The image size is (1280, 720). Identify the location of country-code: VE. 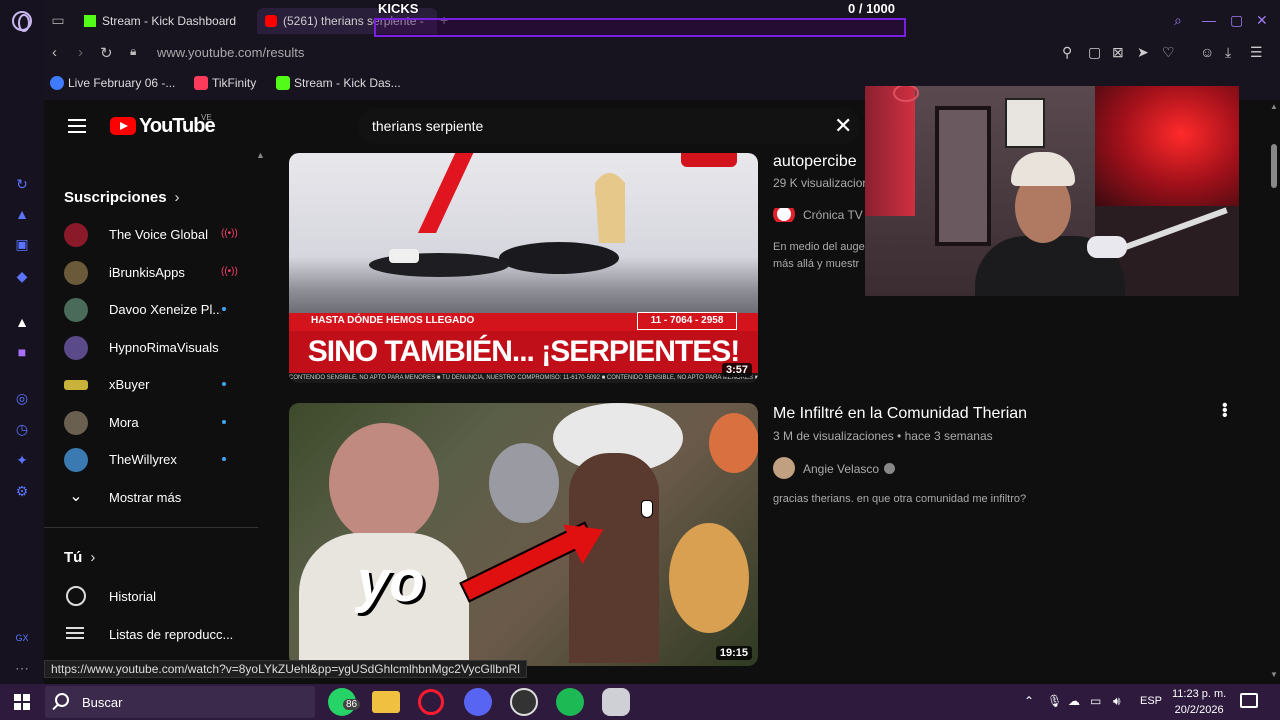
(206, 117).